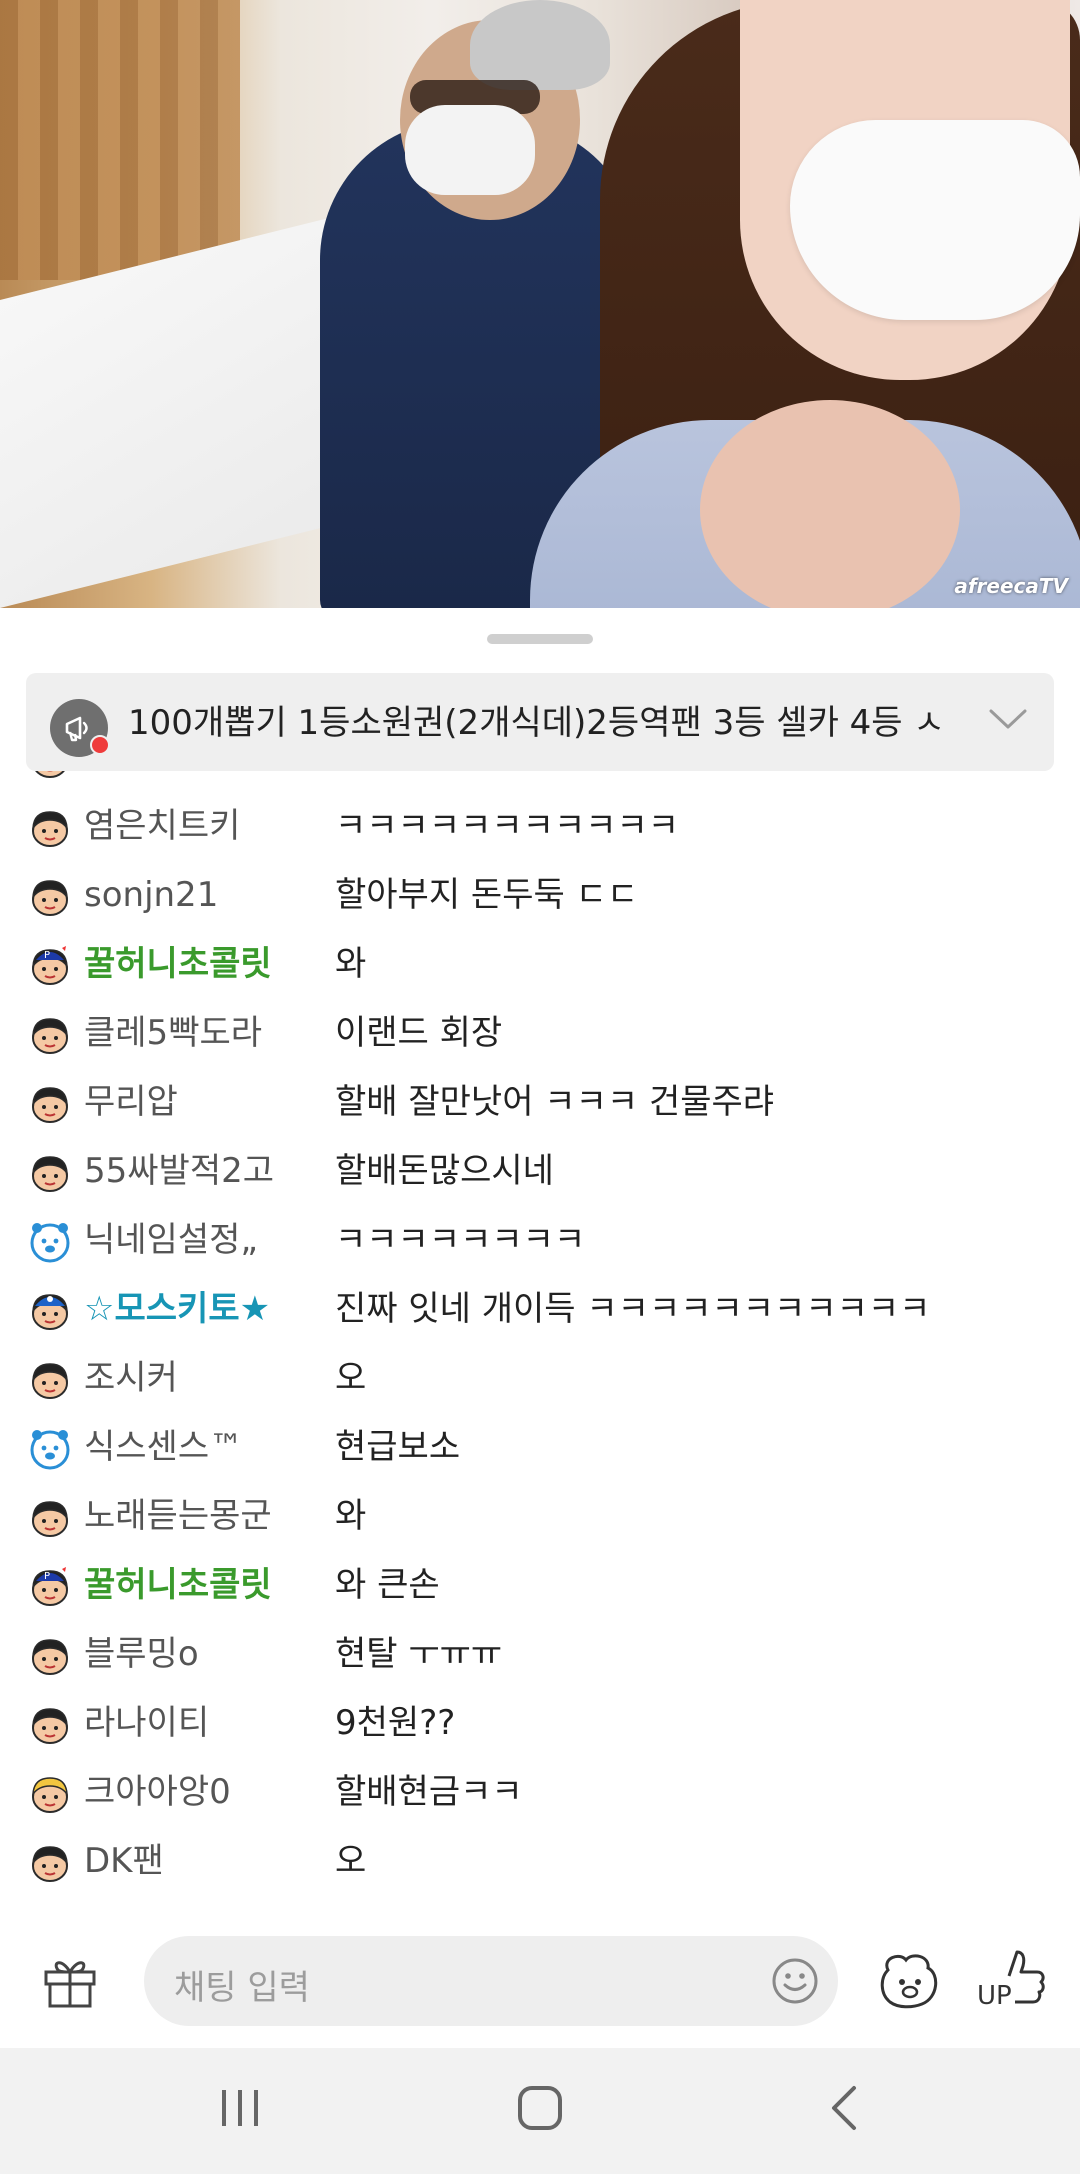 The height and width of the screenshot is (2174, 1080). Describe the element at coordinates (540, 45) in the screenshot. I see `video-man-hair` at that location.